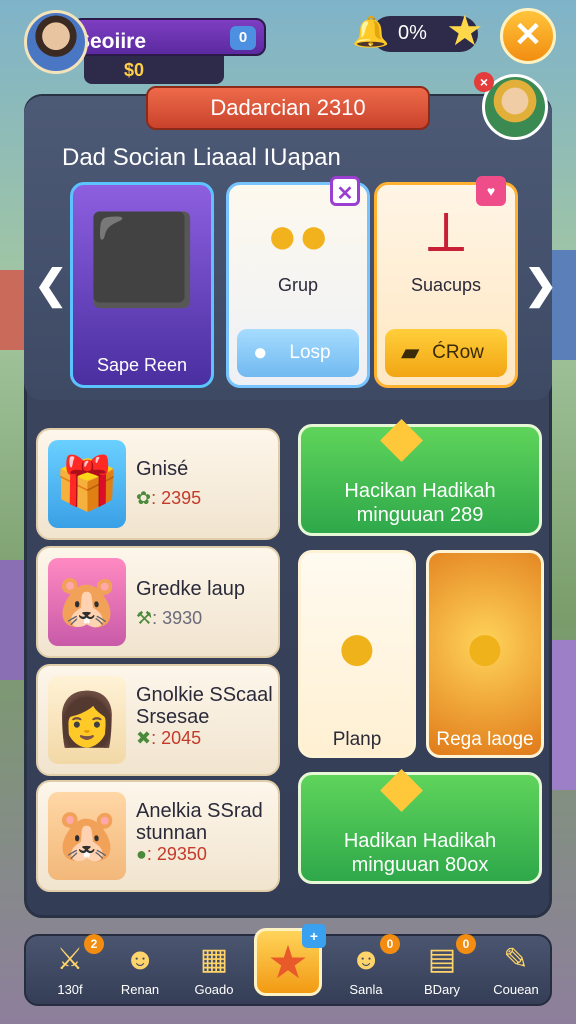  What do you see at coordinates (190, 589) in the screenshot?
I see `item-name: Gredke laup` at bounding box center [190, 589].